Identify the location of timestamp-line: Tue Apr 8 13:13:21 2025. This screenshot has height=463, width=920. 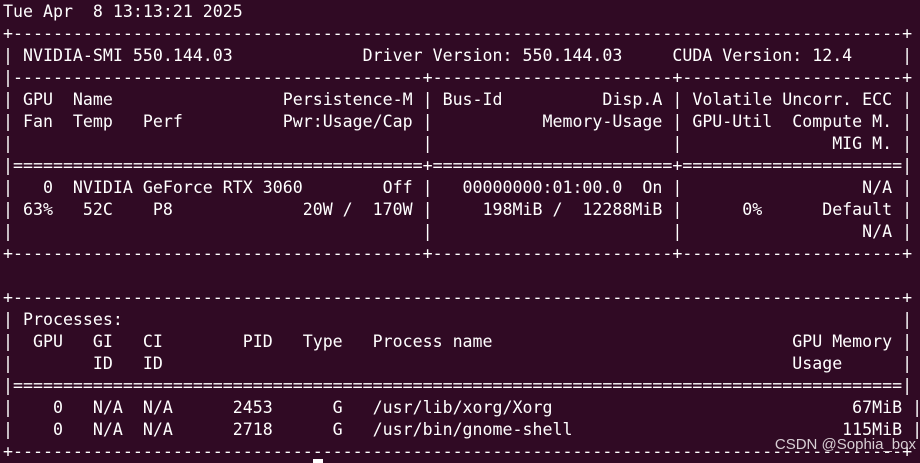
(123, 11).